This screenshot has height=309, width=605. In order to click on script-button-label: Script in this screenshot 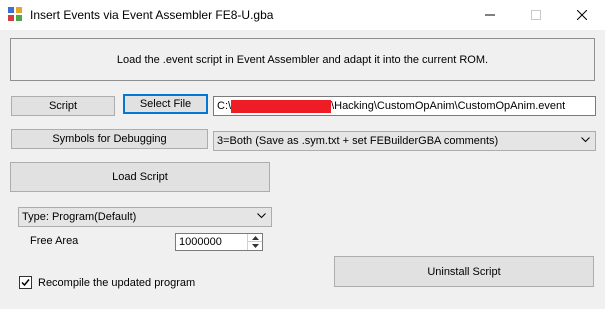, I will do `click(63, 106)`.